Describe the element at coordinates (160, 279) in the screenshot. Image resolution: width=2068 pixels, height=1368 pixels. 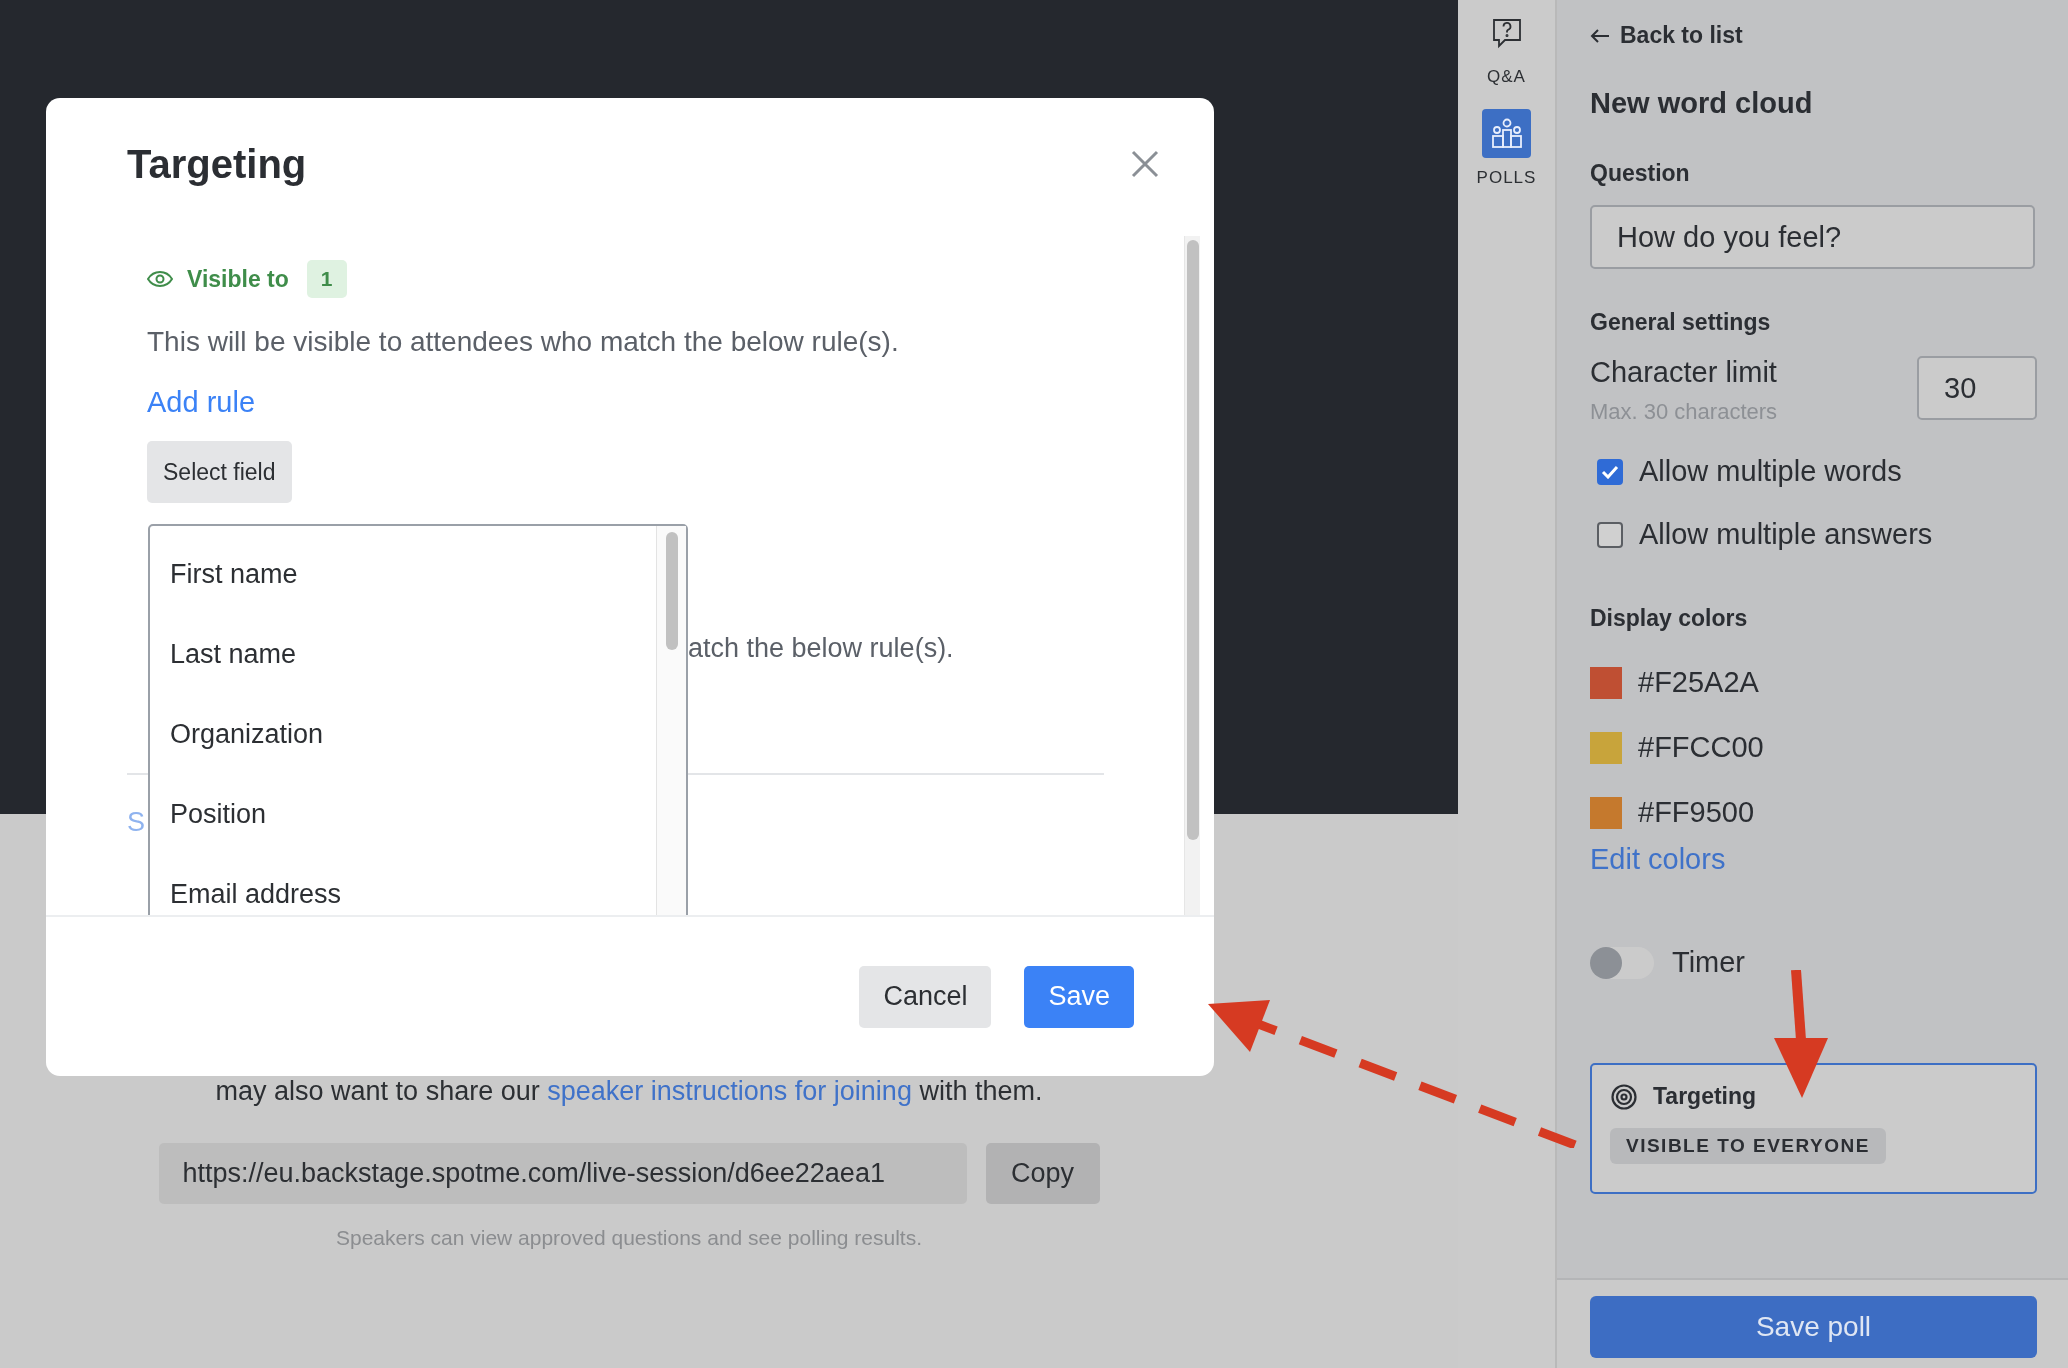
I see `eye-icon` at that location.